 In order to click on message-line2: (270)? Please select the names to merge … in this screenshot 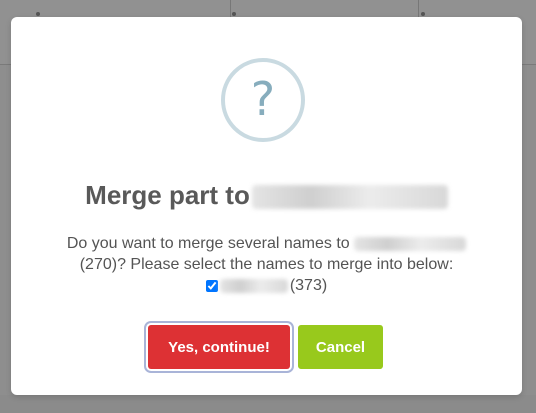, I will do `click(266, 264)`.